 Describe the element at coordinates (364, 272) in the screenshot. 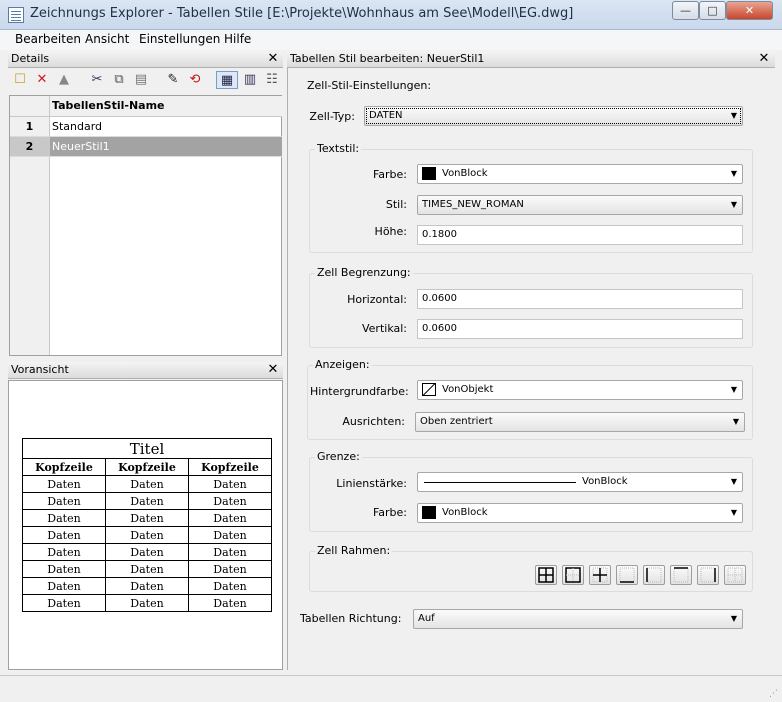

I see `begrenzung-label: Zell Begrenzung:` at that location.